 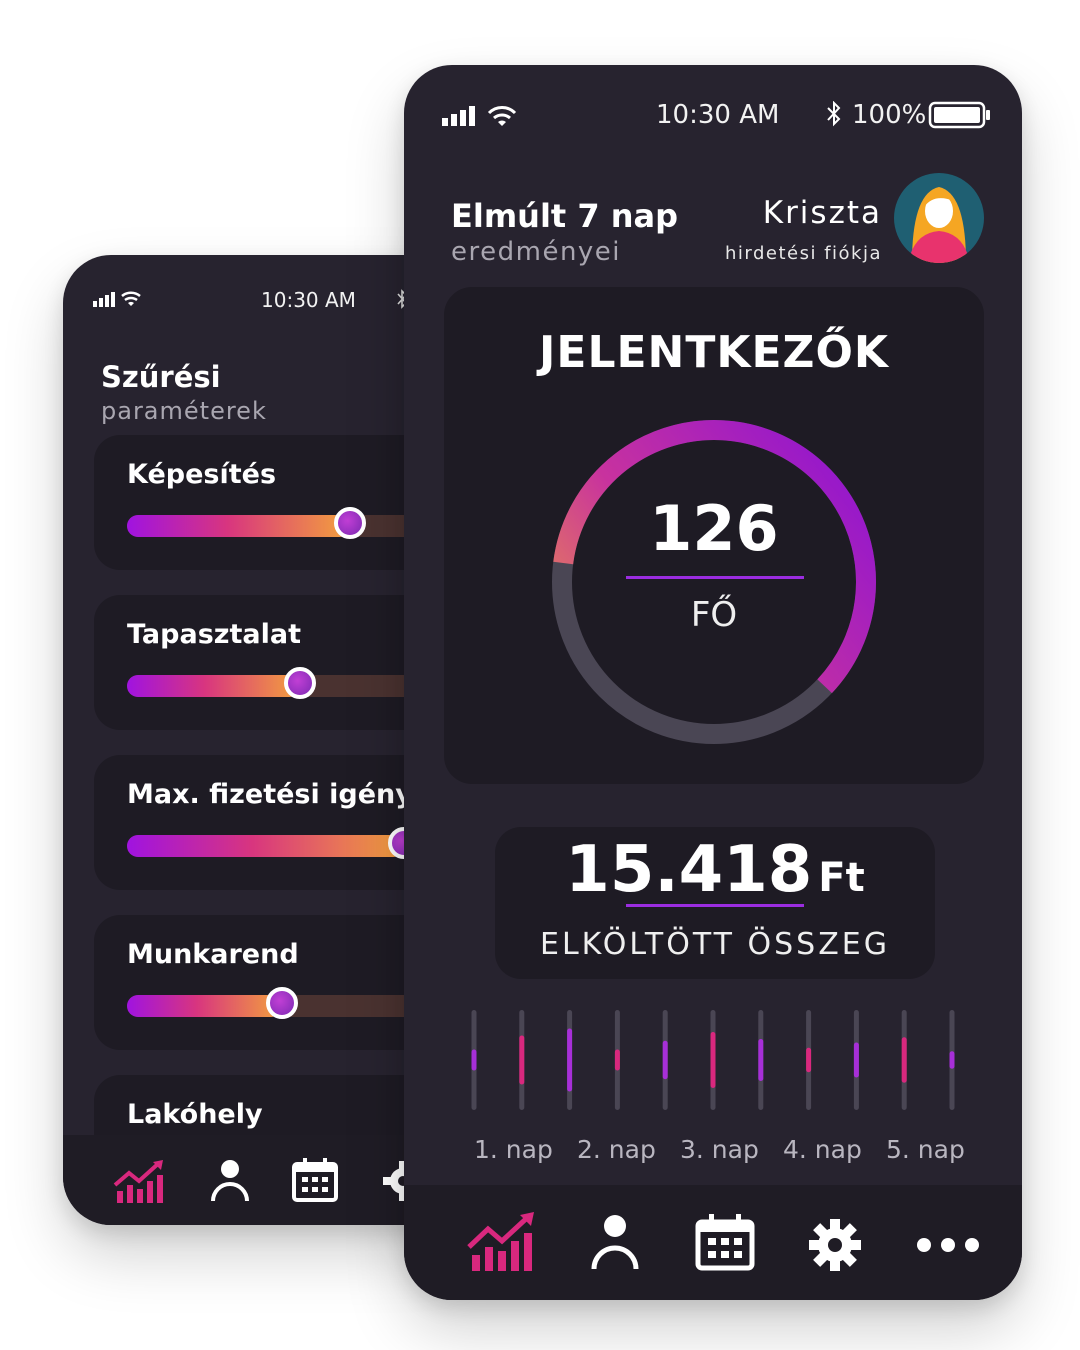 I want to click on applicants-progress-ring, so click(x=714, y=582).